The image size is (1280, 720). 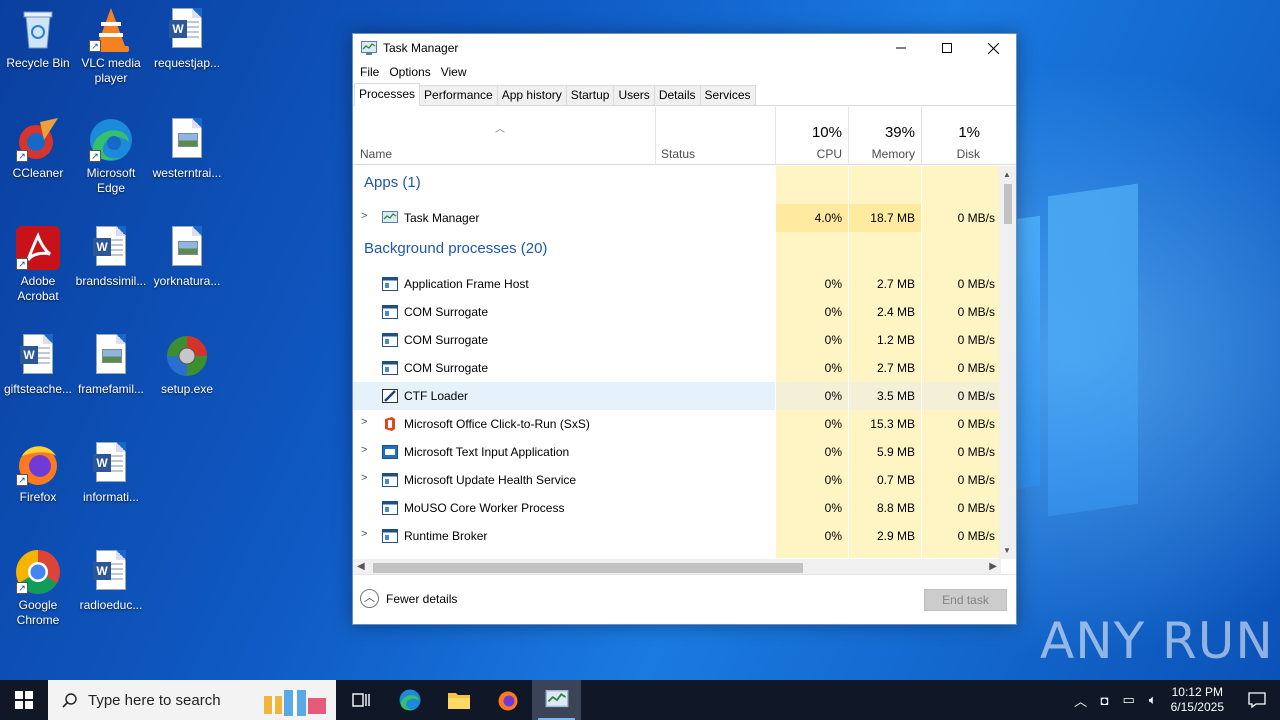 I want to click on tab-startup: Startup, so click(x=590, y=95).